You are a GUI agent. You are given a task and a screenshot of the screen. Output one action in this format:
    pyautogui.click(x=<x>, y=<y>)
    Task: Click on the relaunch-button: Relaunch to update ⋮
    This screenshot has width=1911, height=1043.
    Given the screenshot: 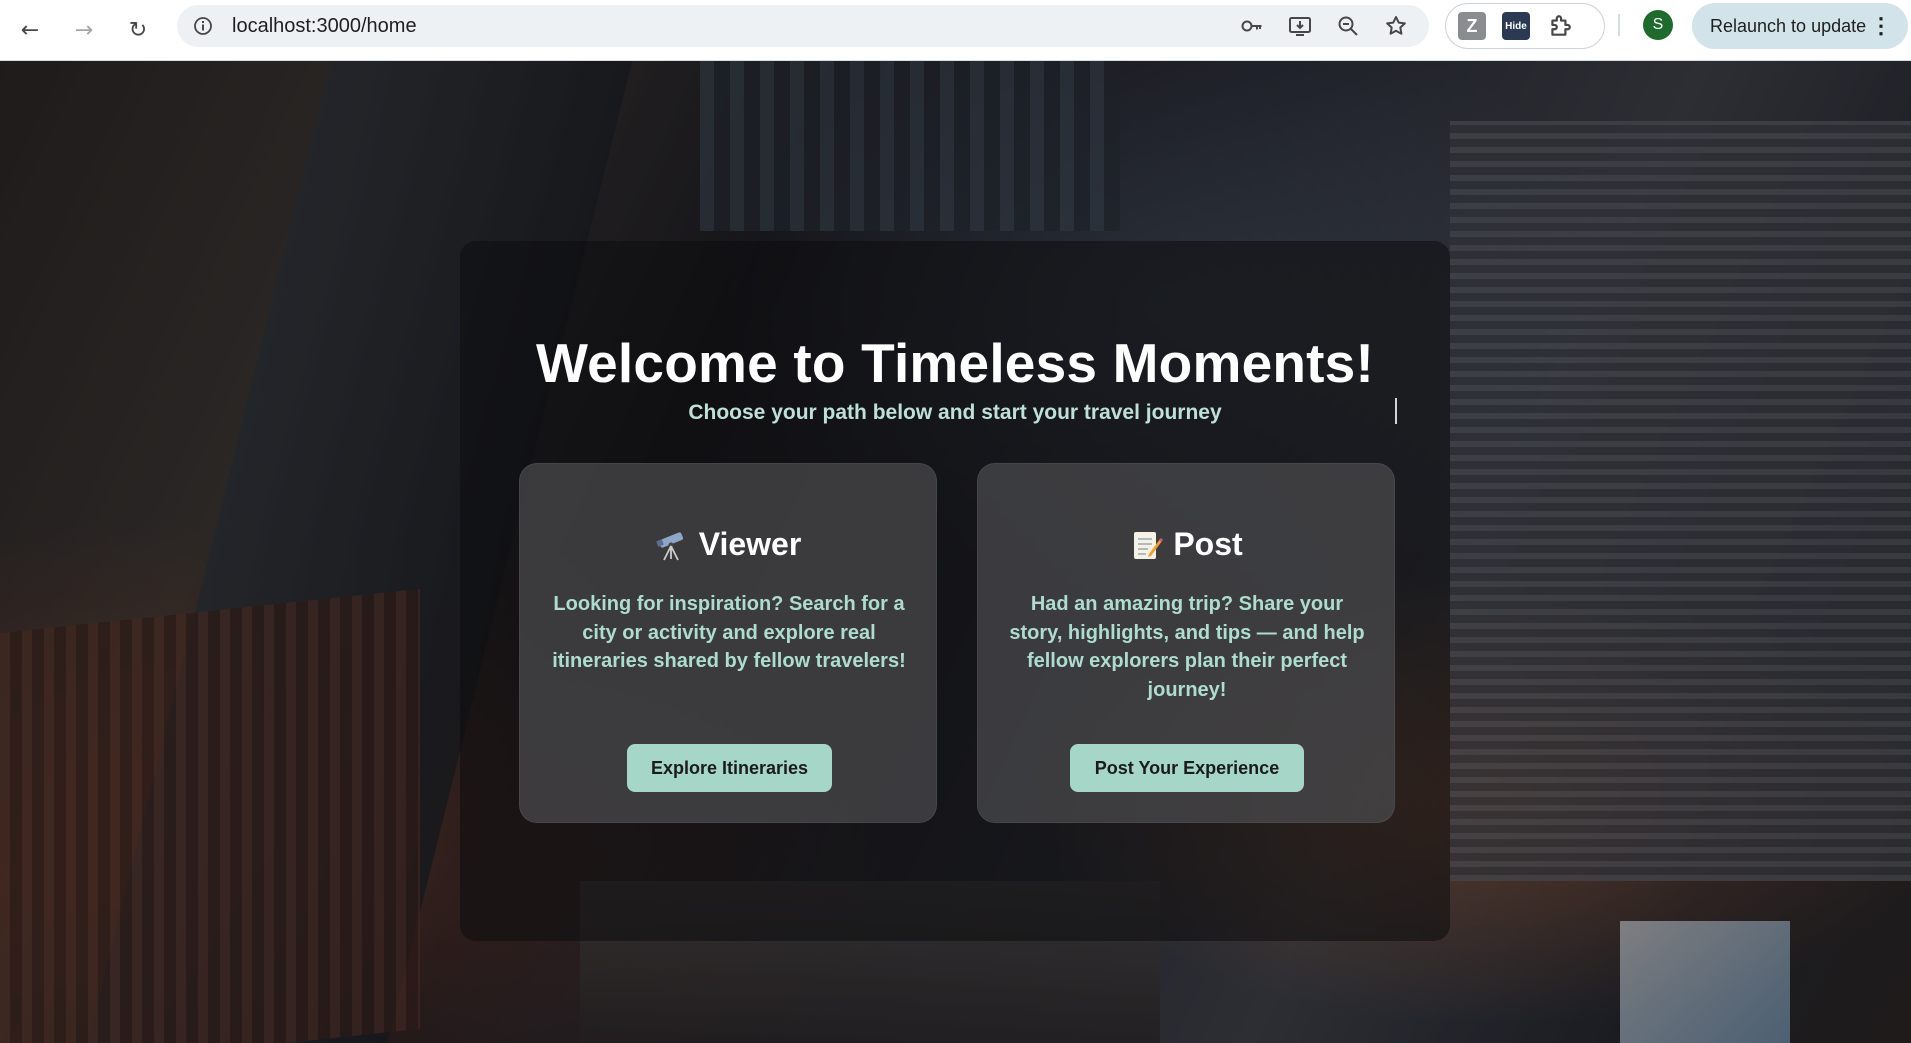 What is the action you would take?
    pyautogui.click(x=1800, y=26)
    